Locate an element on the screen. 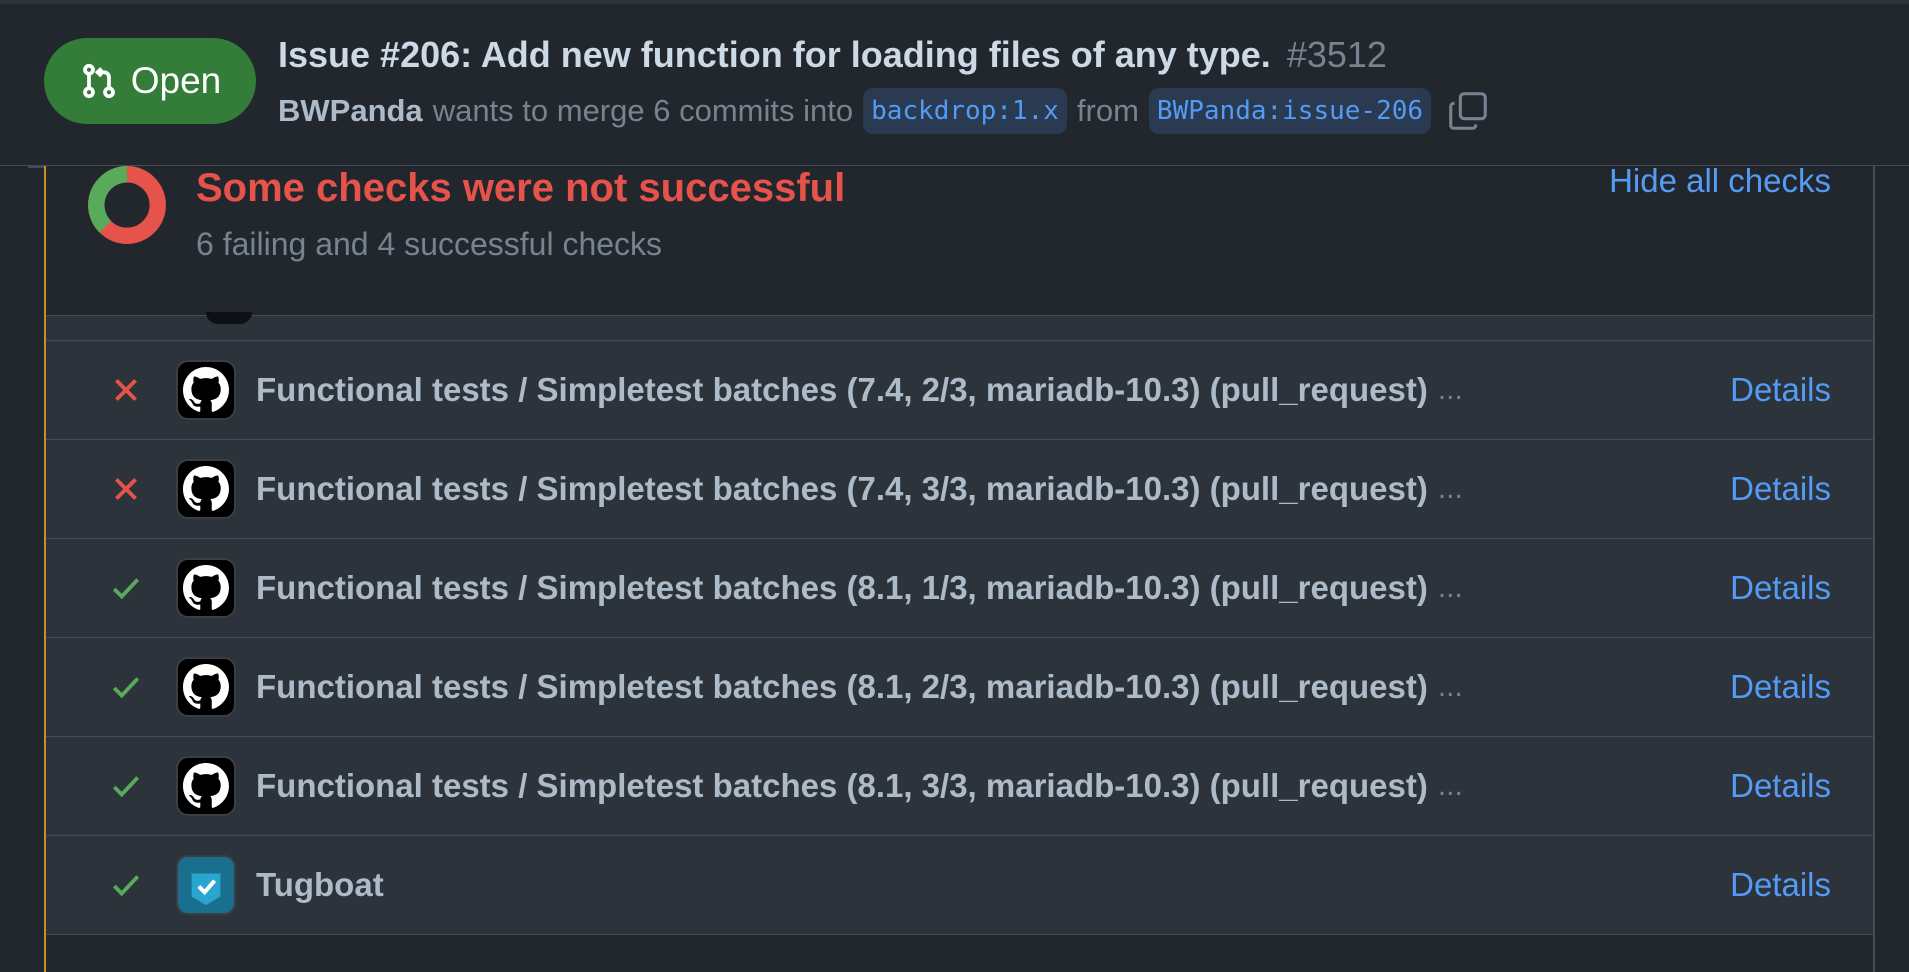  state-label: Open is located at coordinates (176, 80).